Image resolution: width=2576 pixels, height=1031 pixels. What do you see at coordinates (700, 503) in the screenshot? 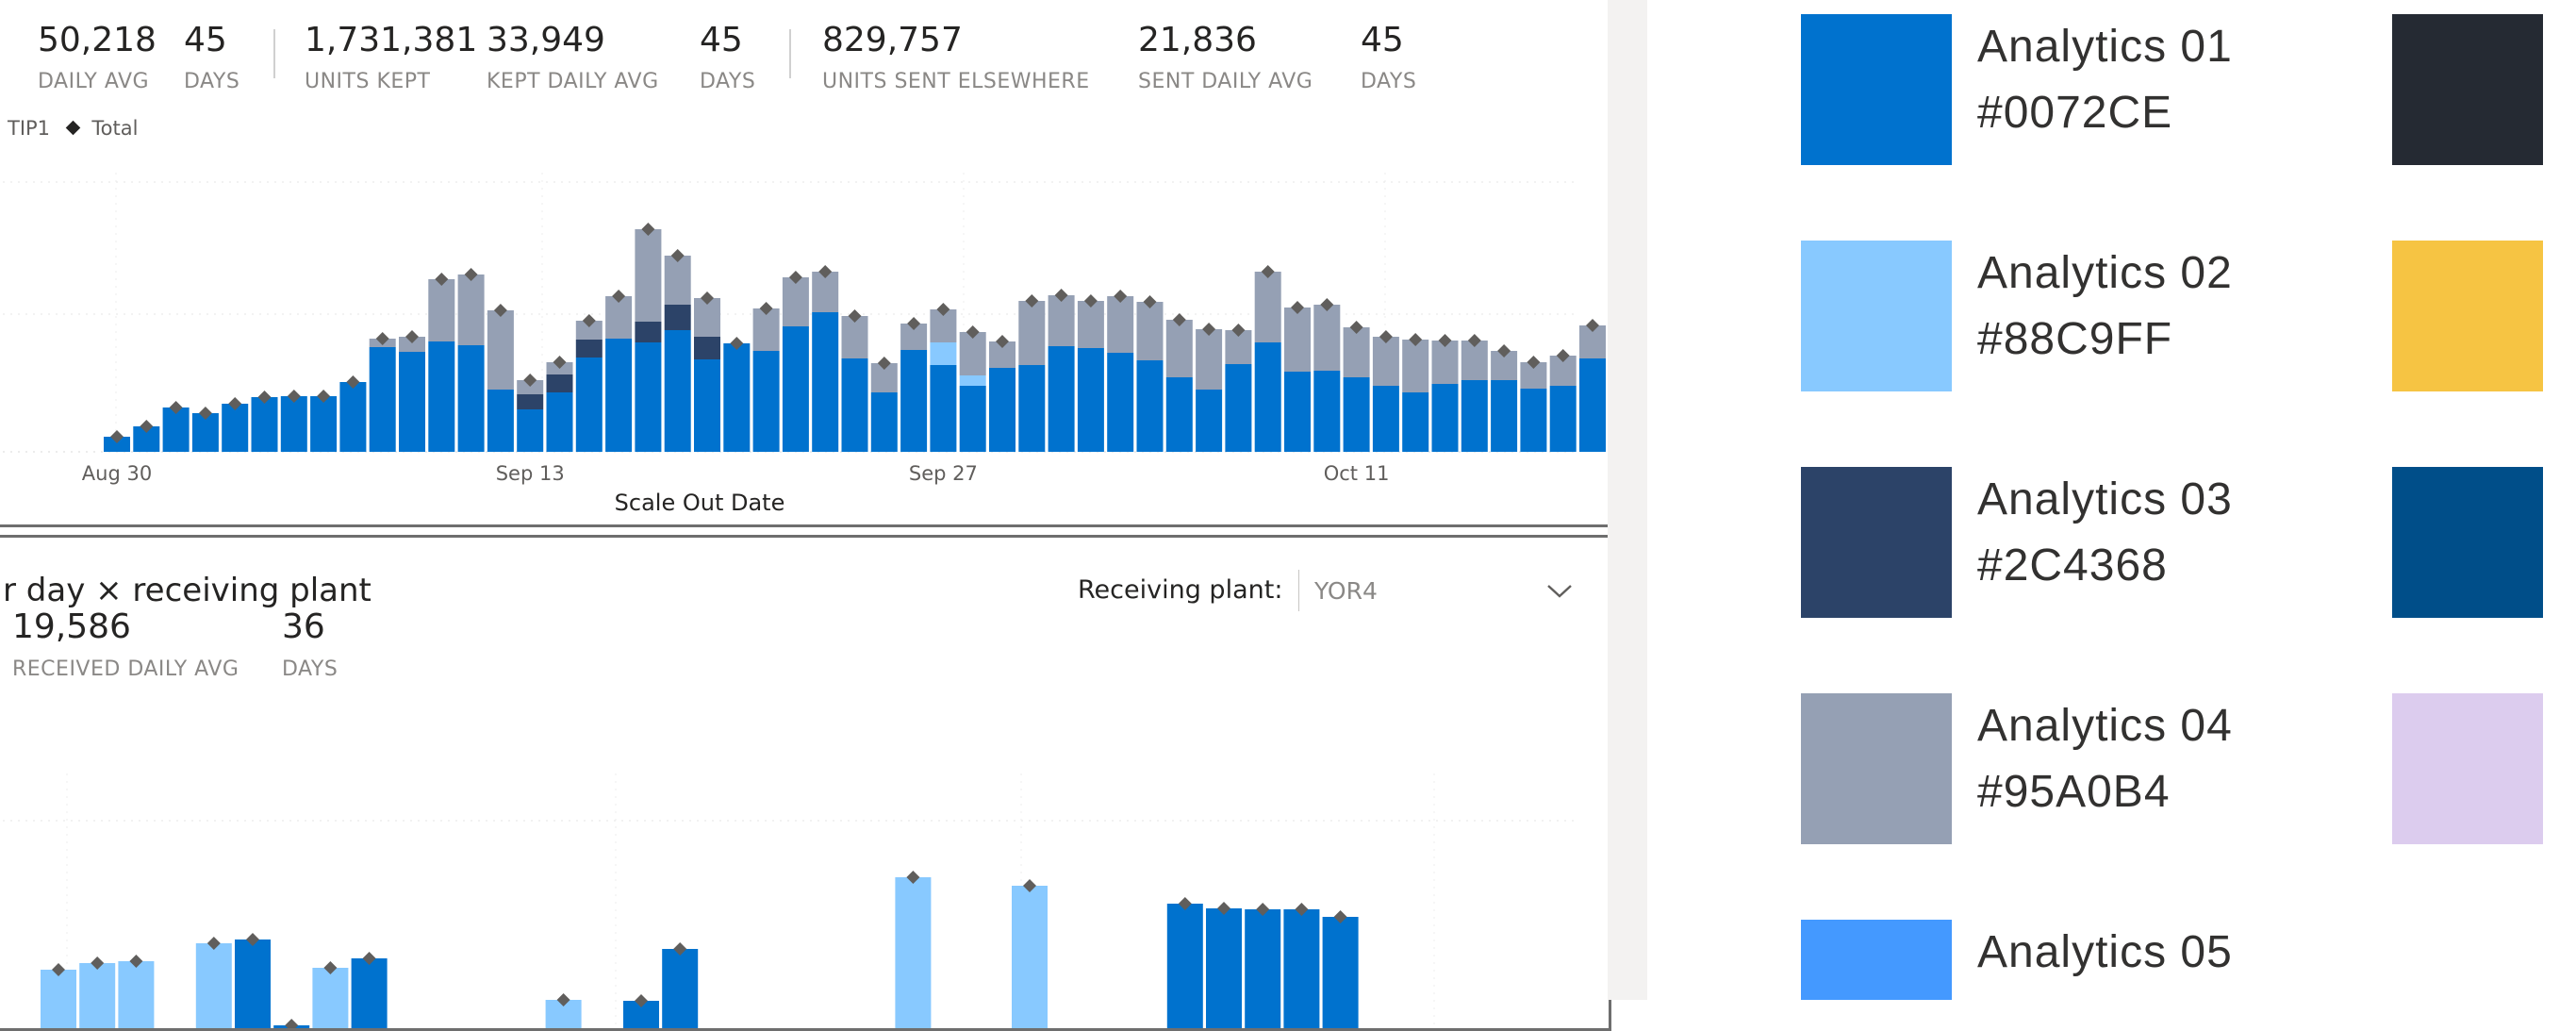
I see `x-axis-title: Scale Out Date` at bounding box center [700, 503].